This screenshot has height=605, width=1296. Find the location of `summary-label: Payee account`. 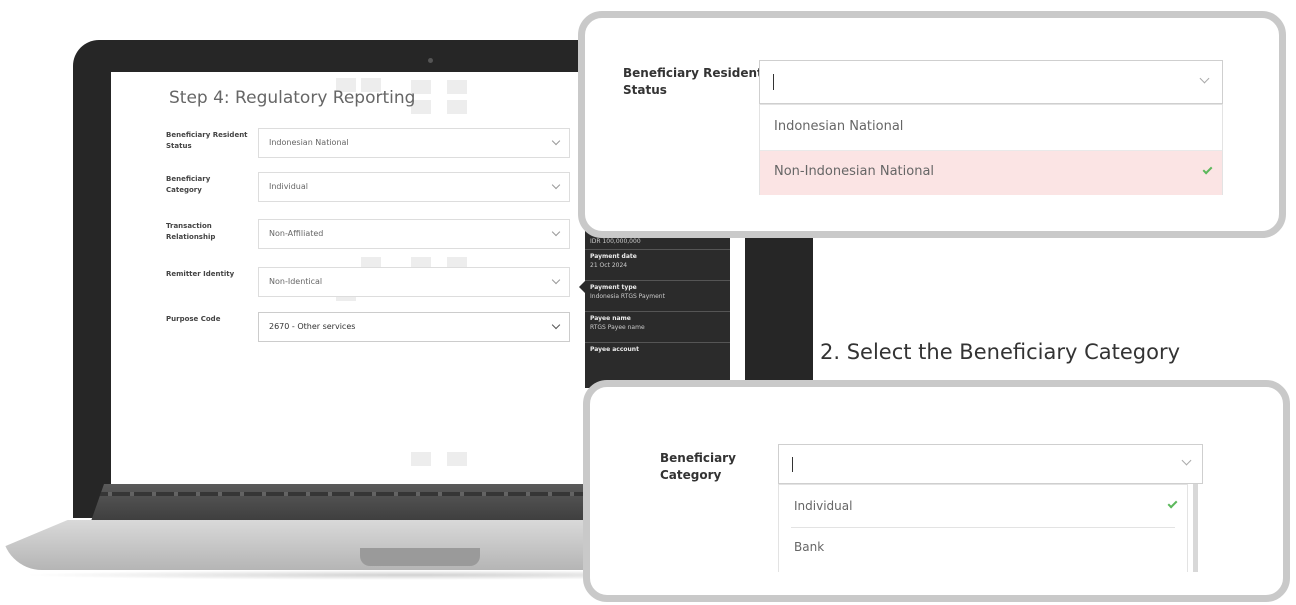

summary-label: Payee account is located at coordinates (614, 349).